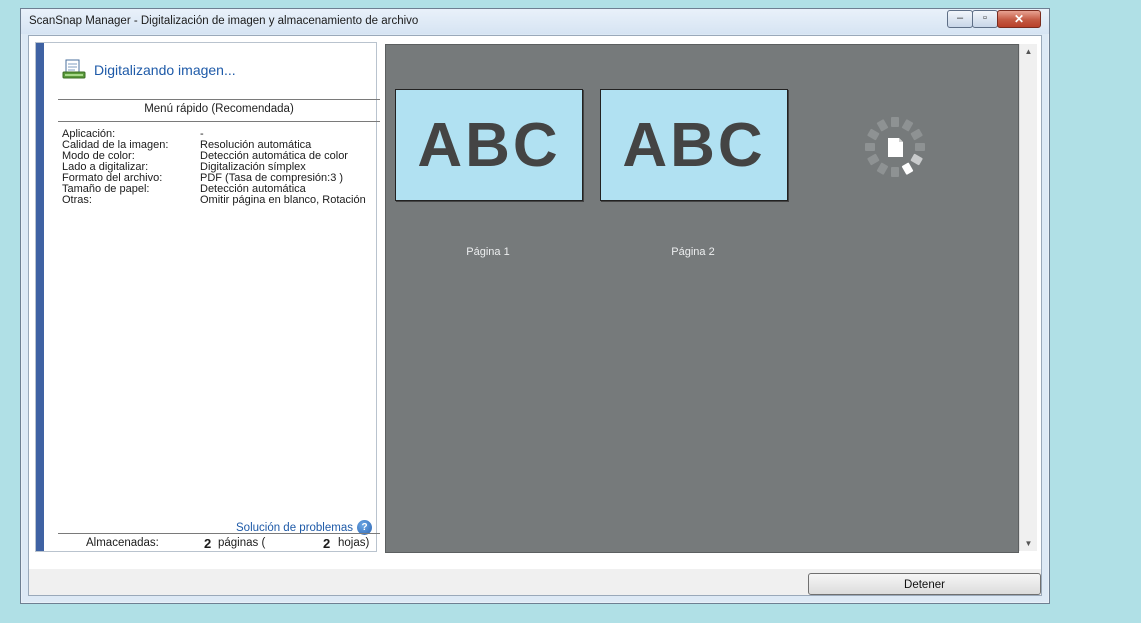 This screenshot has height=623, width=1141. I want to click on quick-menu-title: Menú rápido (Recomendada), so click(219, 109).